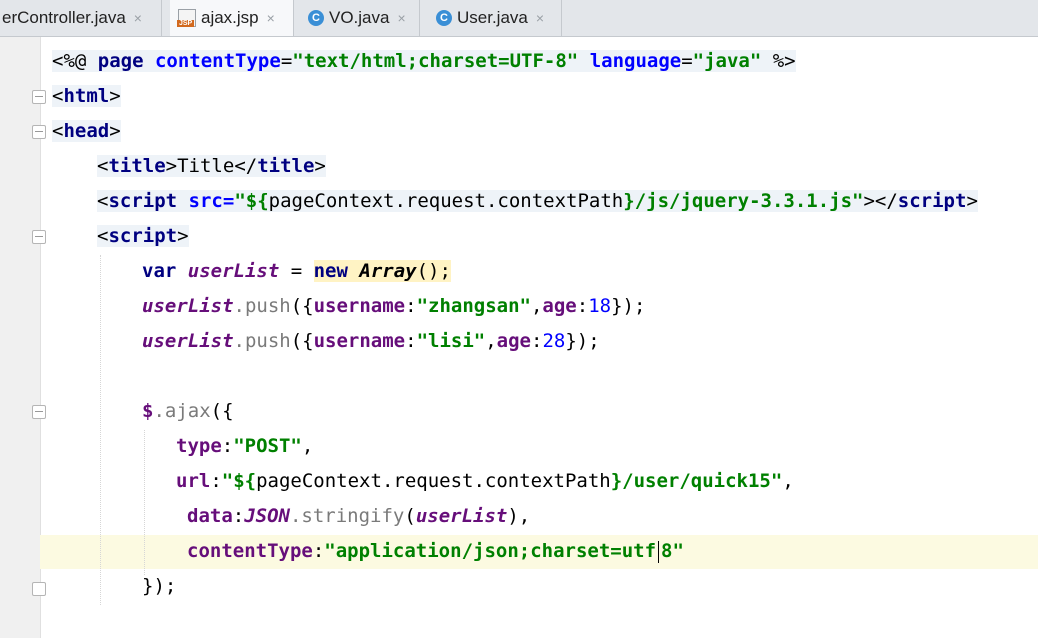 The image size is (1038, 638). I want to click on tab-user-java: C User.java ×, so click(495, 18).